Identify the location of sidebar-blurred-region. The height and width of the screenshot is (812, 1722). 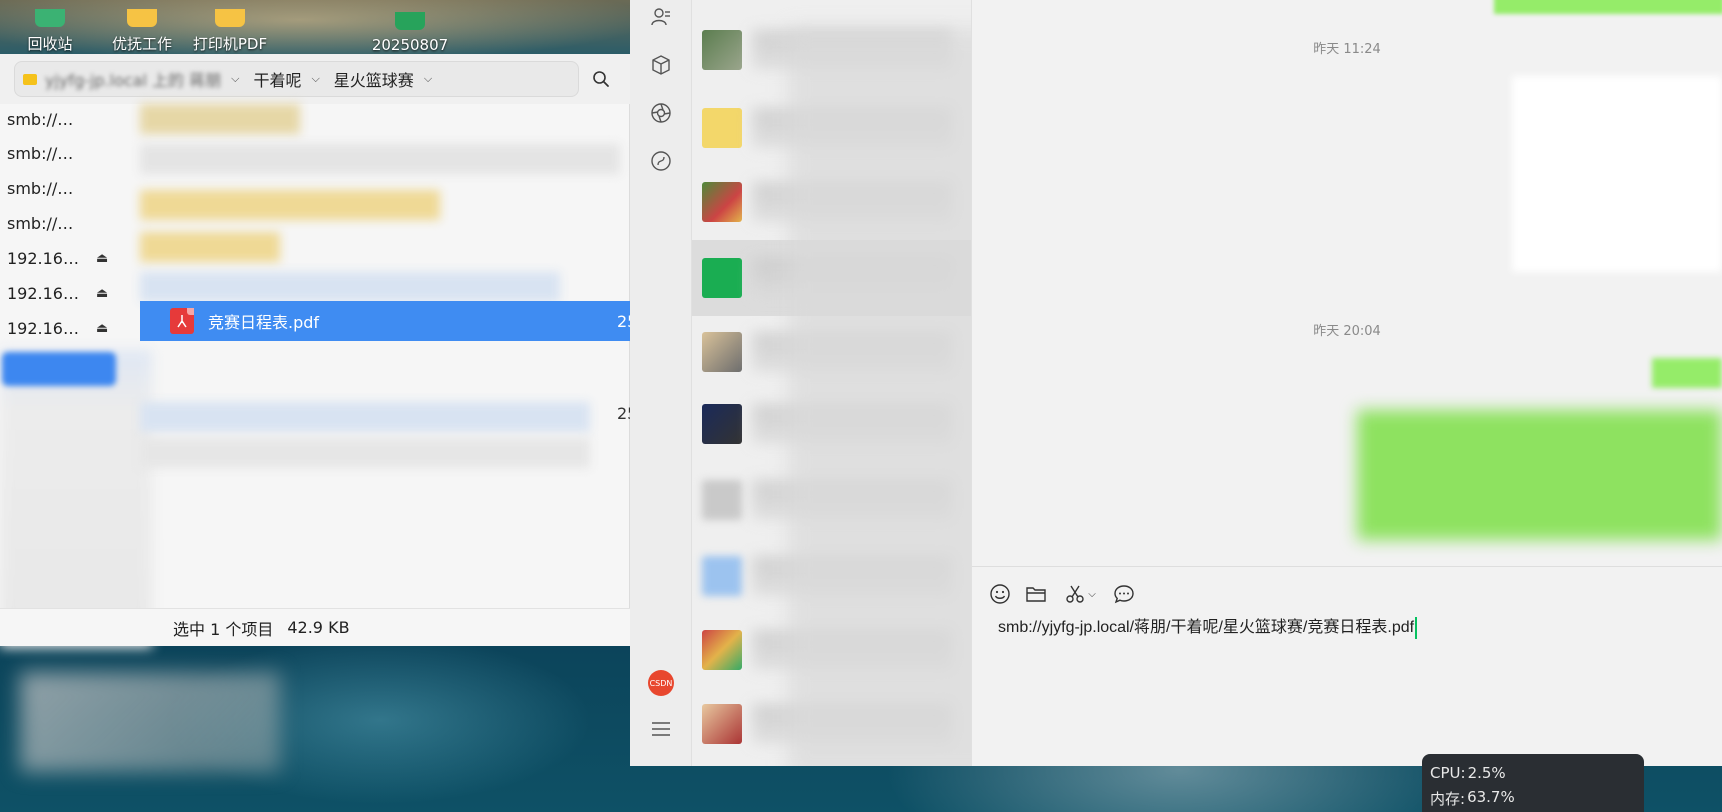
(76, 499).